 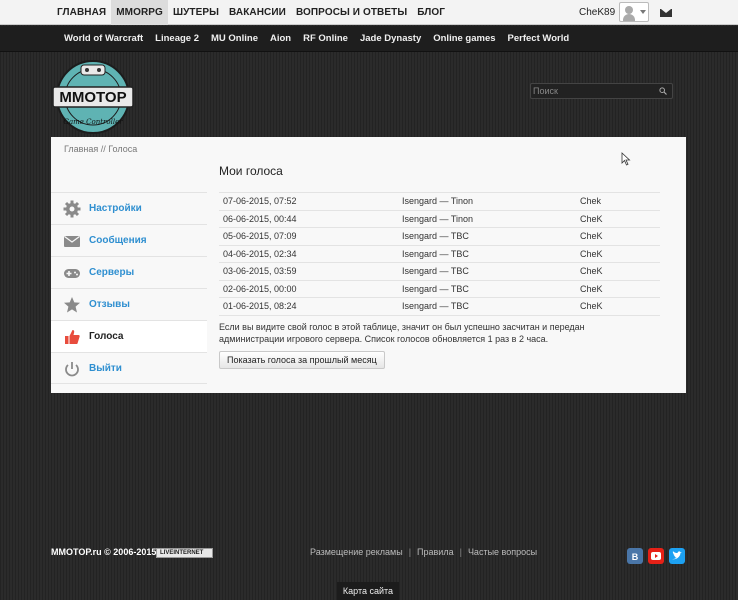 I want to click on footer-link-rules: Правила, so click(x=435, y=552).